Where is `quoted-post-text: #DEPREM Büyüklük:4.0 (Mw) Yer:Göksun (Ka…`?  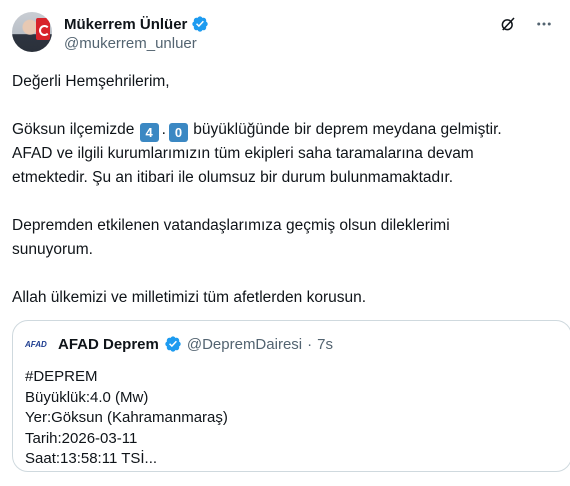 quoted-post-text: #DEPREM Büyüklük:4.0 (Mw) Yer:Göksun (Ka… is located at coordinates (126, 418).